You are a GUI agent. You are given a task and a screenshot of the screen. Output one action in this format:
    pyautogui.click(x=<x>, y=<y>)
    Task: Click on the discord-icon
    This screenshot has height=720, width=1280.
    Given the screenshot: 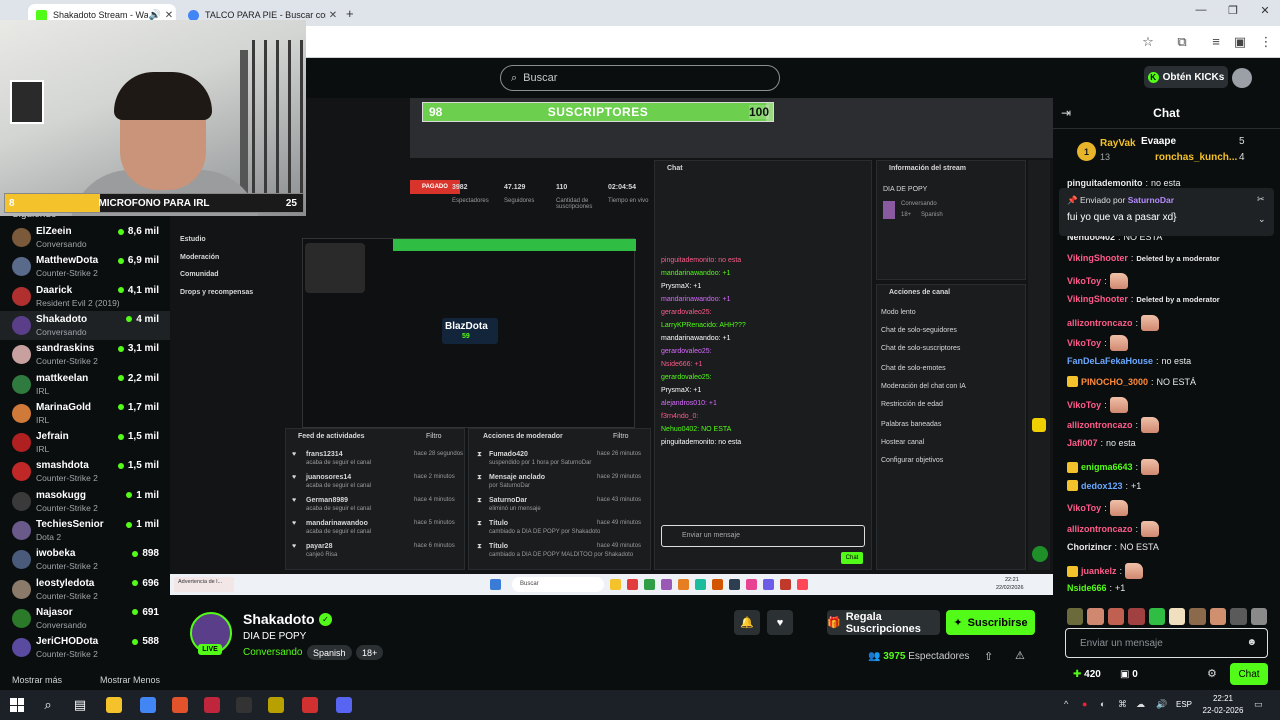 What is the action you would take?
    pyautogui.click(x=344, y=705)
    